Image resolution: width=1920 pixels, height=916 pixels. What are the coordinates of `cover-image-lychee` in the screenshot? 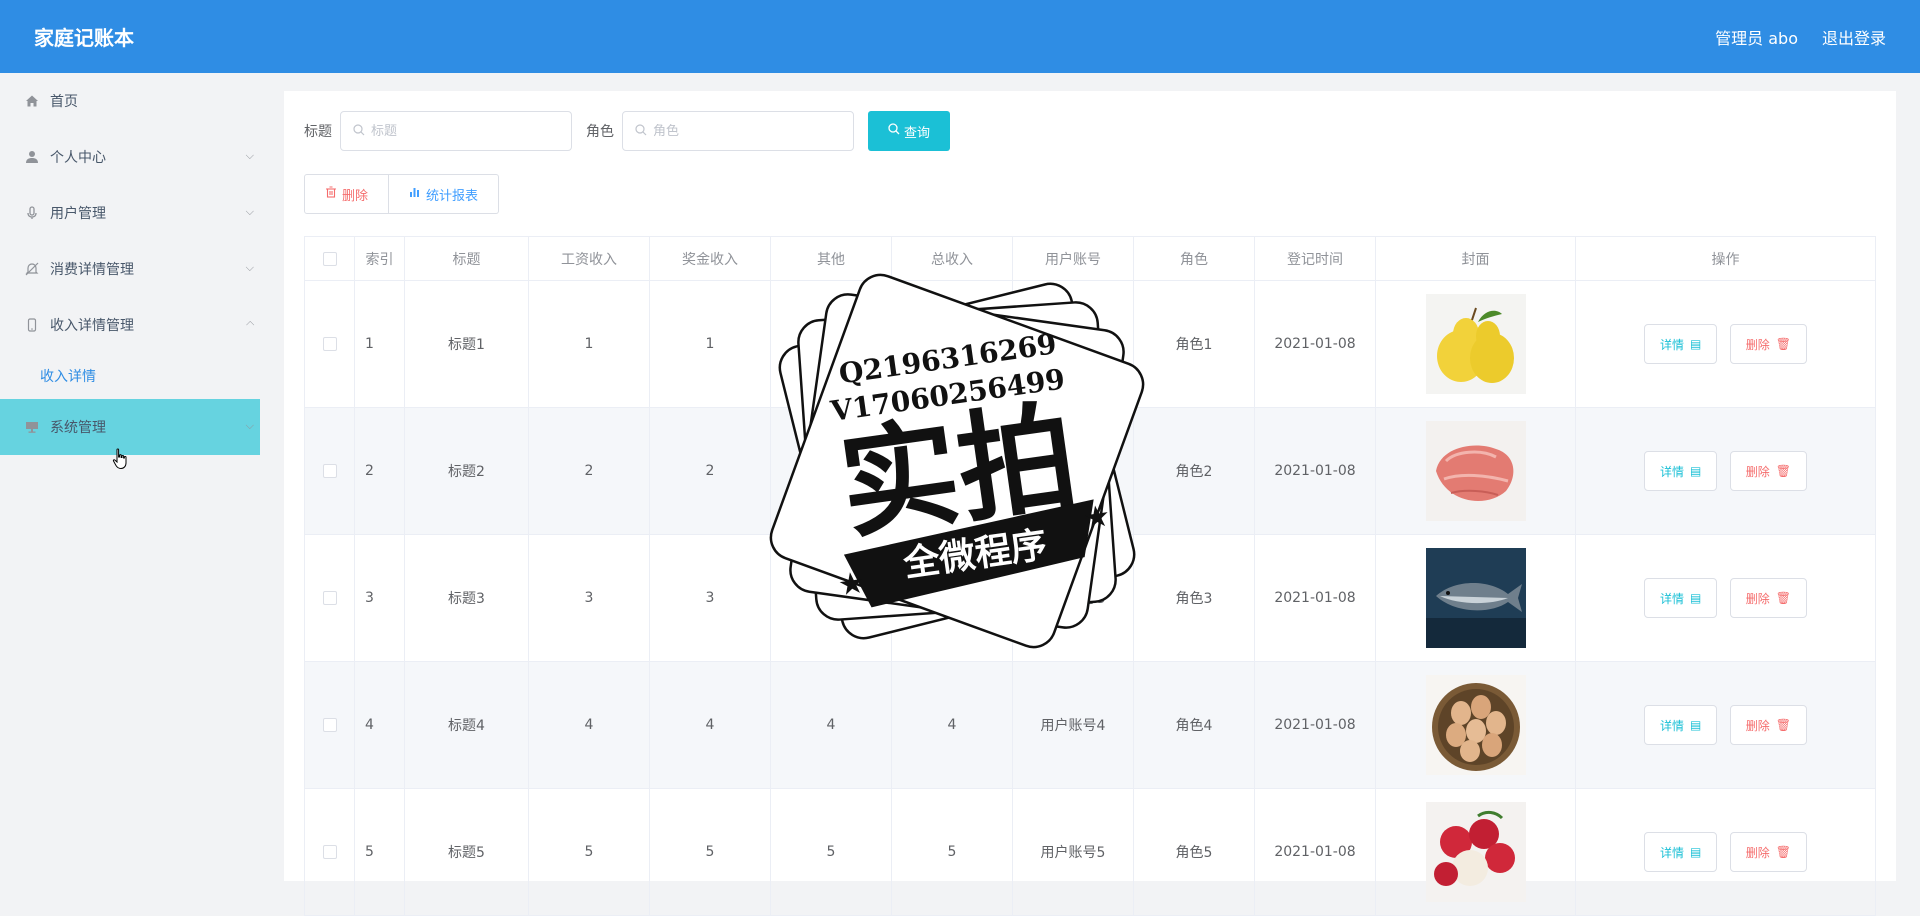 It's located at (1475, 852).